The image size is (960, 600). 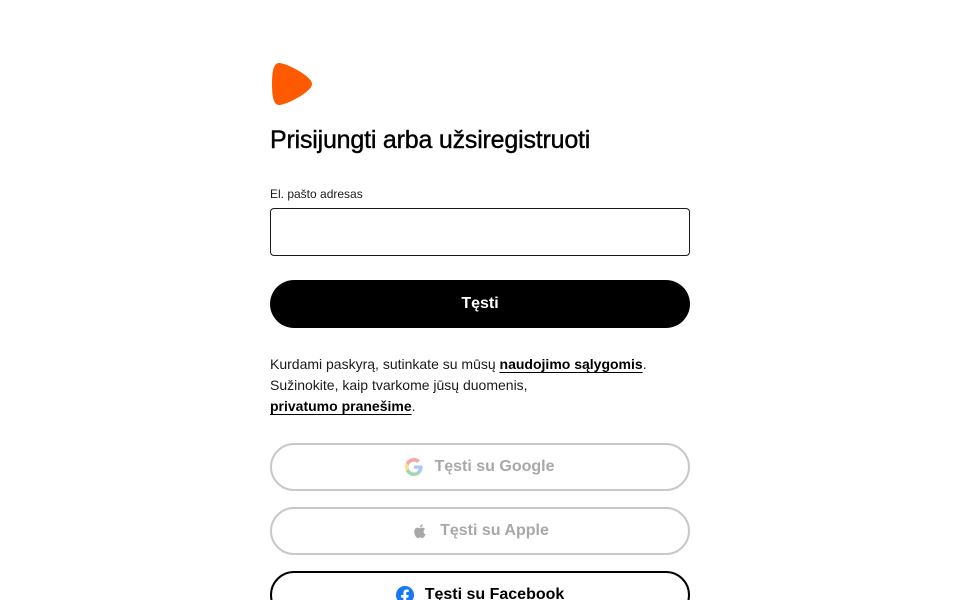 I want to click on continue-button: Tęsti, so click(x=480, y=304).